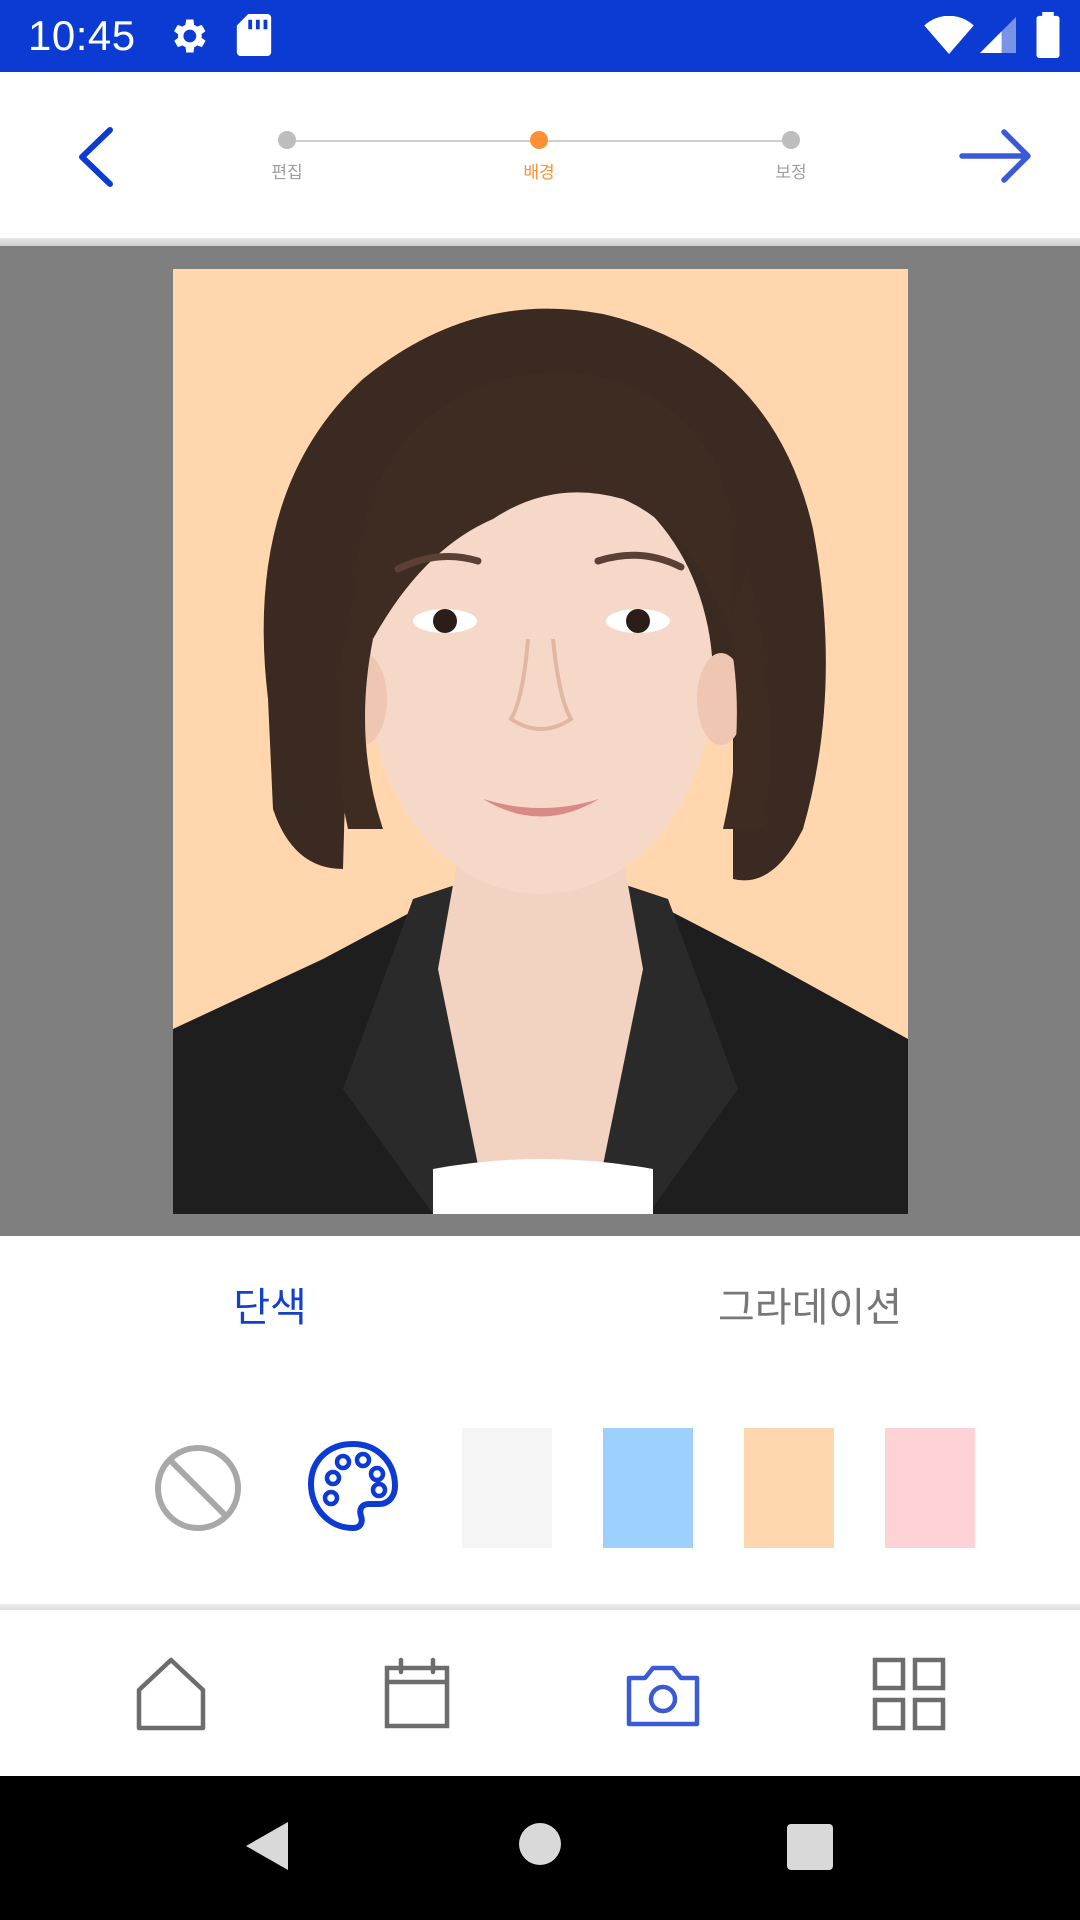  What do you see at coordinates (791, 173) in the screenshot?
I see `step-label-correction: 보정` at bounding box center [791, 173].